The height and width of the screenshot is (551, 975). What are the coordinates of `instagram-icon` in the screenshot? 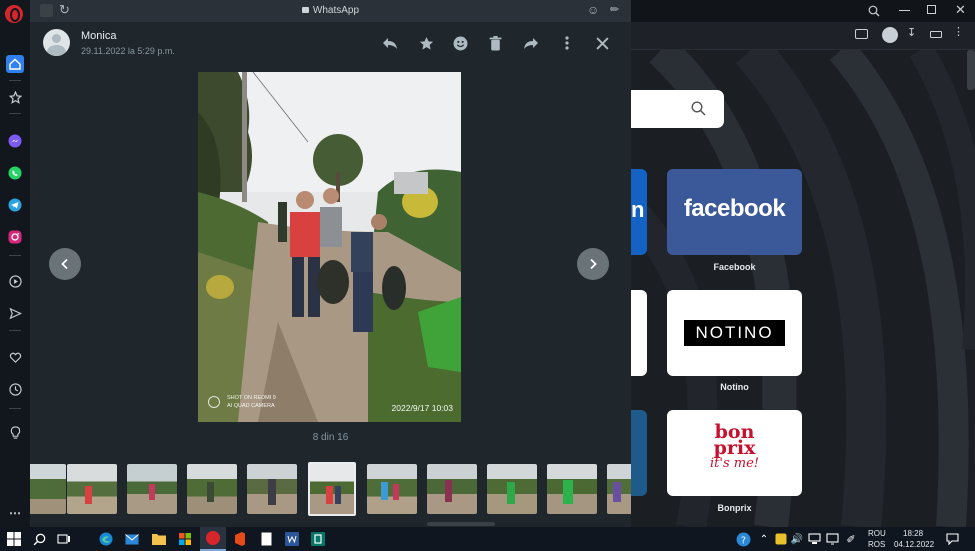 It's located at (15, 237).